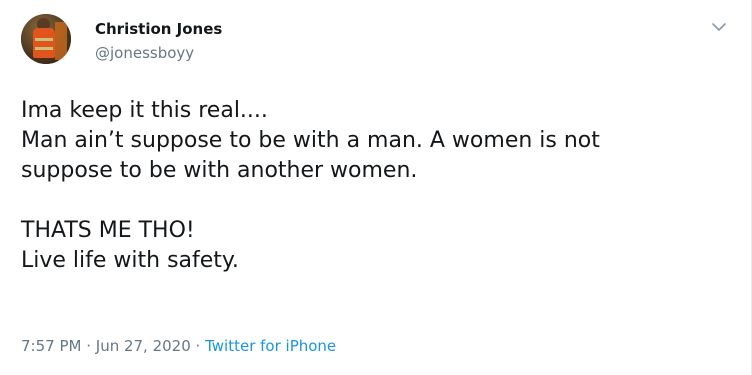 This screenshot has height=375, width=752. Describe the element at coordinates (219, 170) in the screenshot. I see `tweet-line: suppose to be with another women.` at that location.